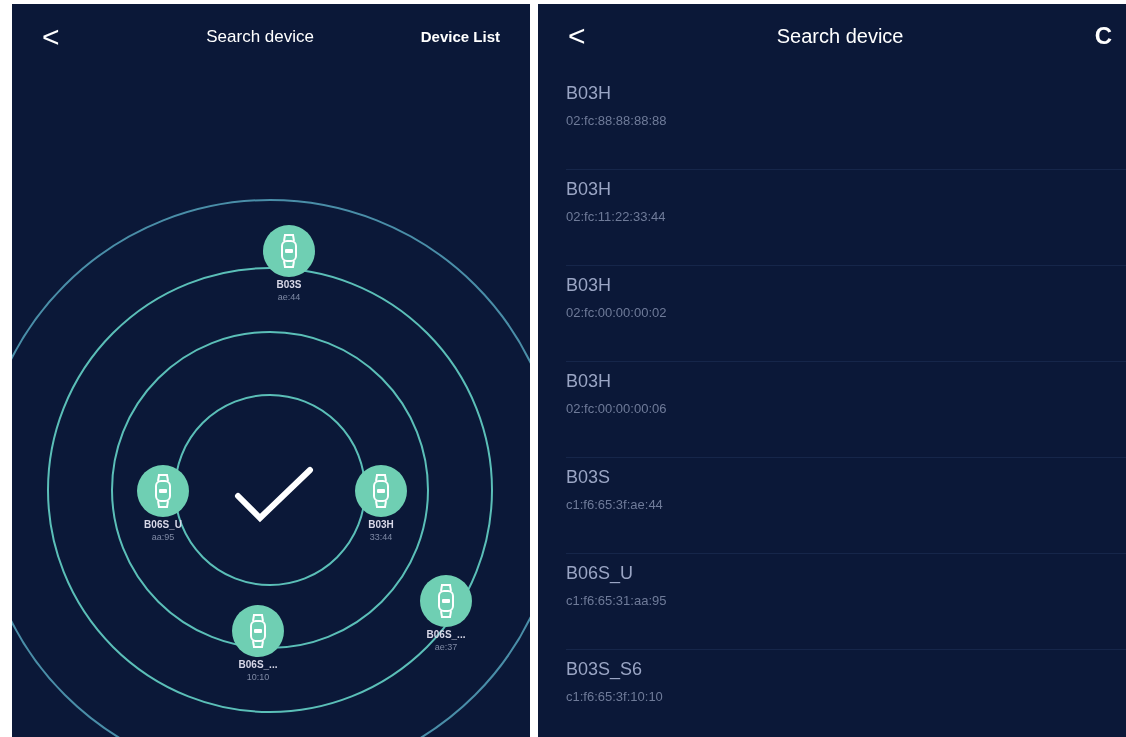 This screenshot has height=737, width=1126. Describe the element at coordinates (381, 537) in the screenshot. I see `device-address: 33:44` at that location.